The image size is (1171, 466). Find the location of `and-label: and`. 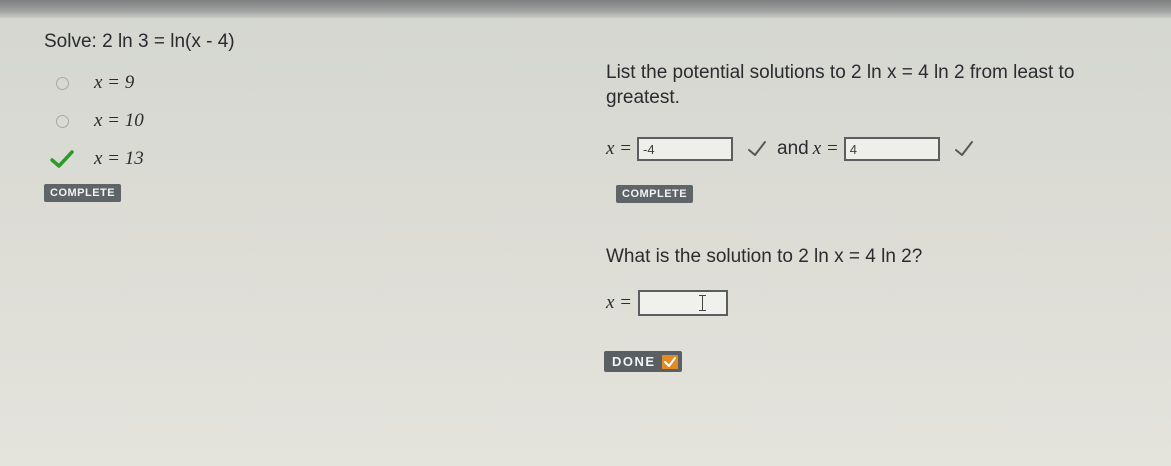

and-label: and is located at coordinates (793, 148).